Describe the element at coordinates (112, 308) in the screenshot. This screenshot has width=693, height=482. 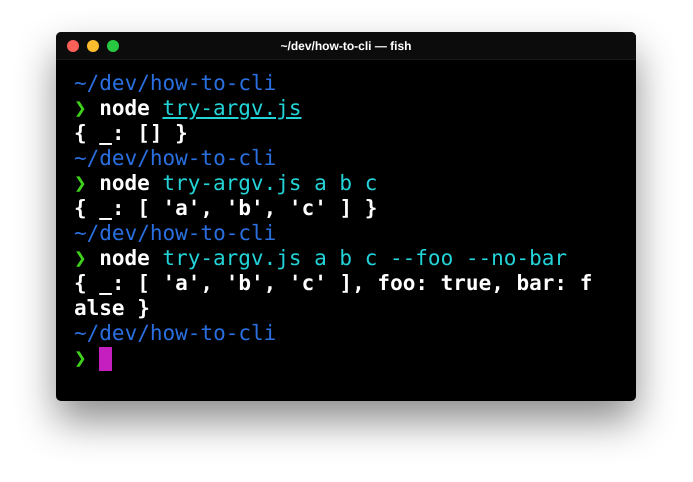
I see `output-line: alse }` at that location.